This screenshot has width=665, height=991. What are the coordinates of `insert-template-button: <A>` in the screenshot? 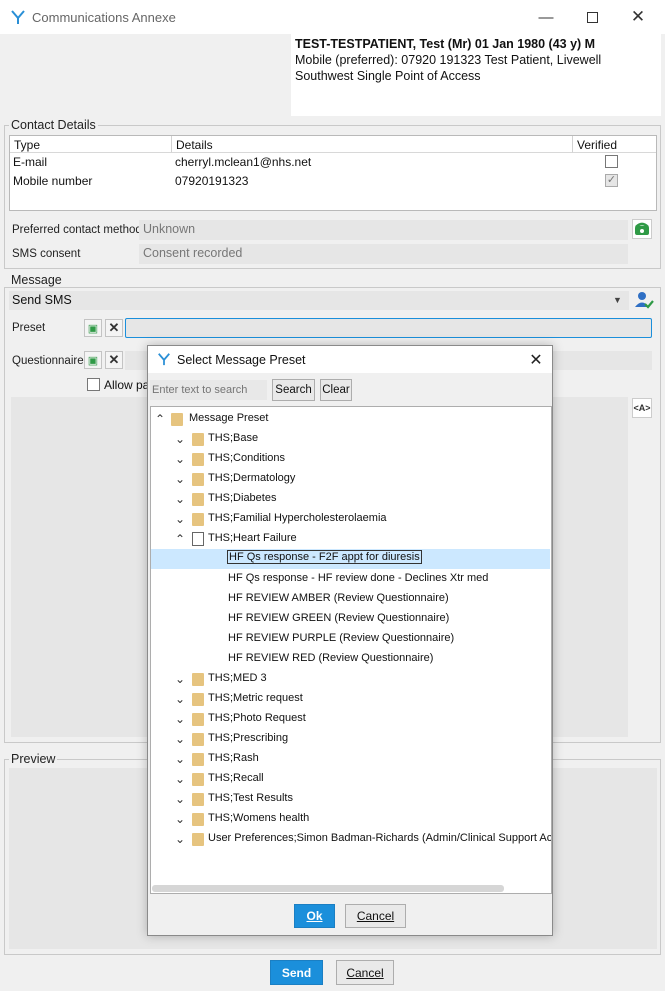 It's located at (642, 408).